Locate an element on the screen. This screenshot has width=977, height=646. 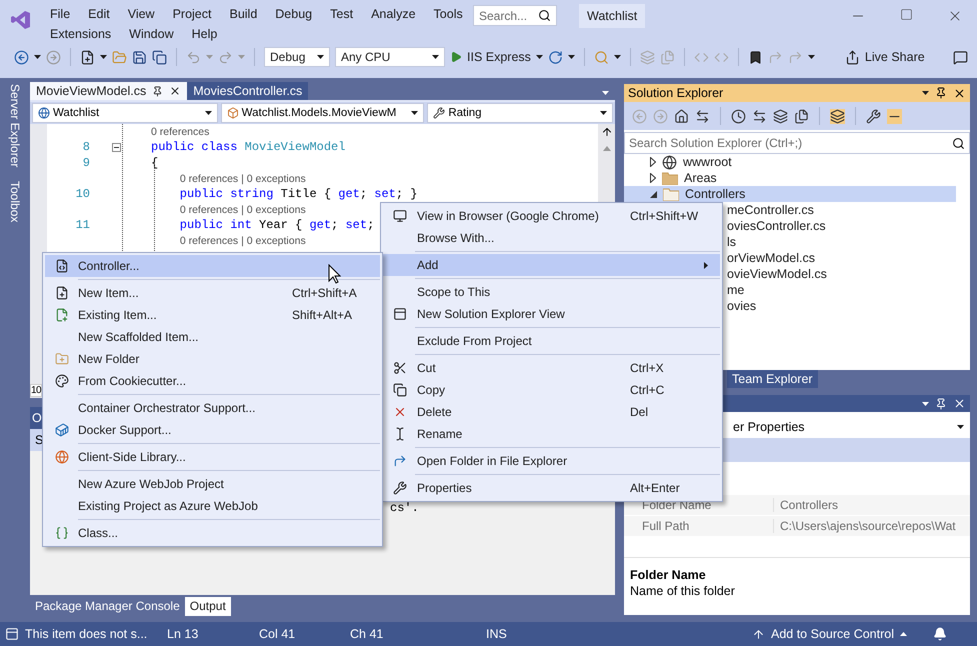
menu-item: Exclude From Project is located at coordinates (551, 341).